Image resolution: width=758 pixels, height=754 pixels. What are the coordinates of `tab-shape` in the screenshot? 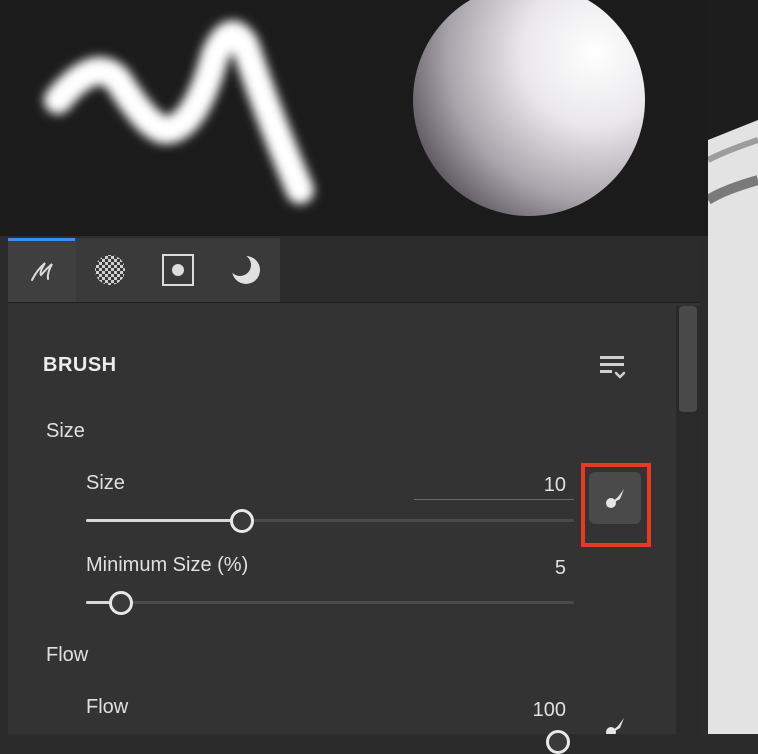 It's located at (246, 270).